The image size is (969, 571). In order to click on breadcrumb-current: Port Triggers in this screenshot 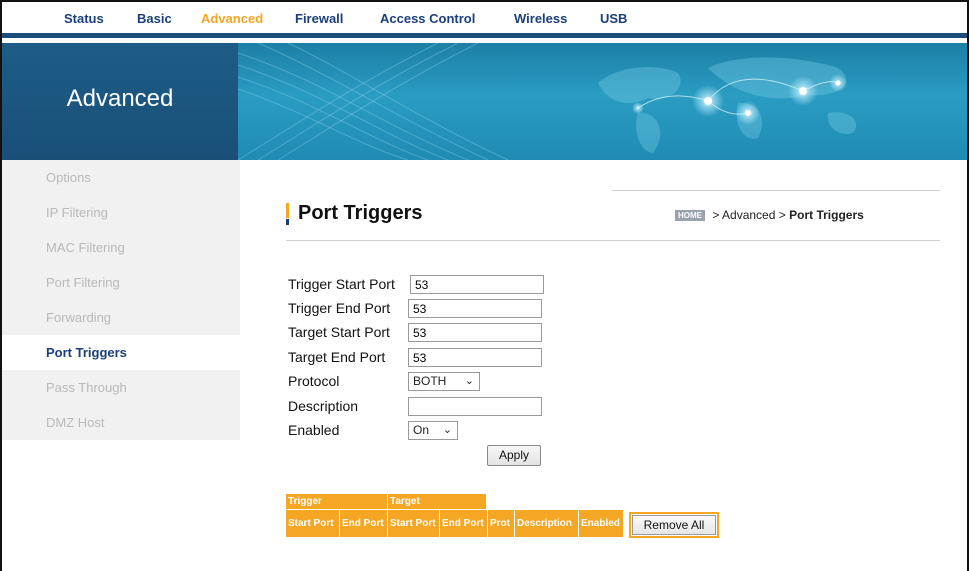, I will do `click(826, 215)`.